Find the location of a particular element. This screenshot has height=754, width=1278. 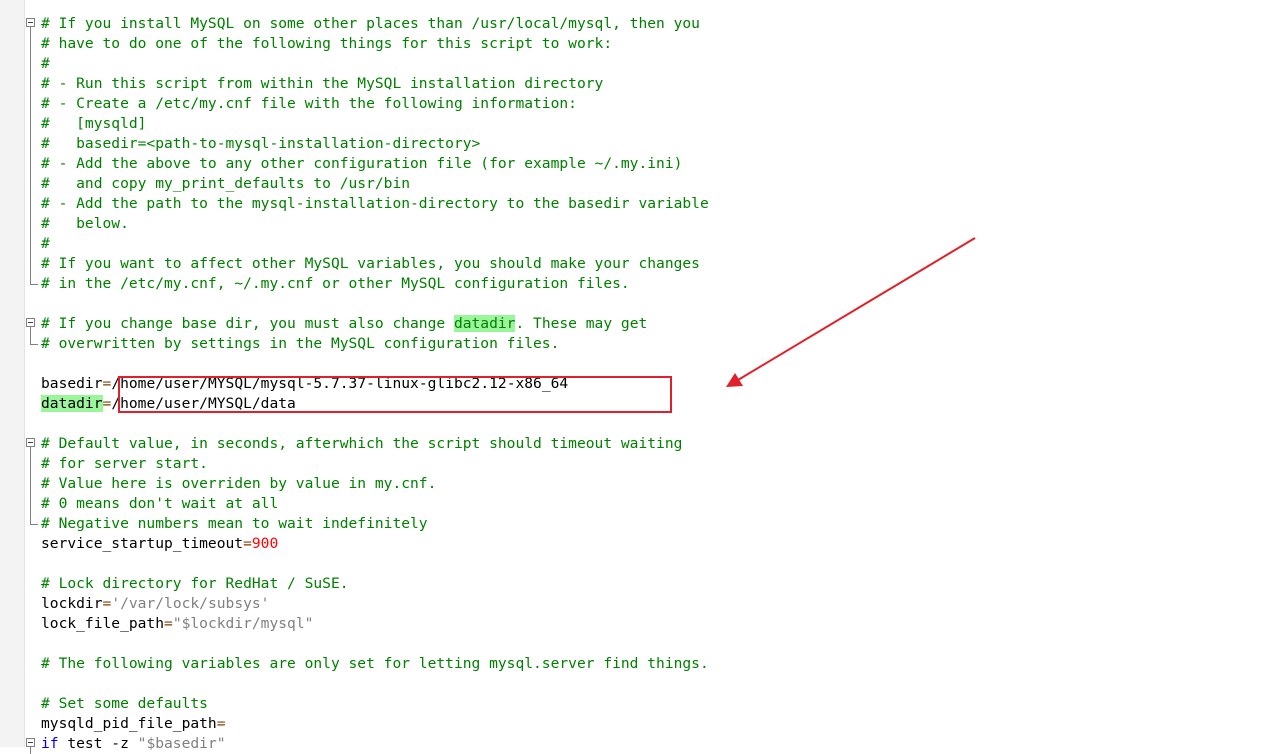

highlight-box-annotation is located at coordinates (395, 394).